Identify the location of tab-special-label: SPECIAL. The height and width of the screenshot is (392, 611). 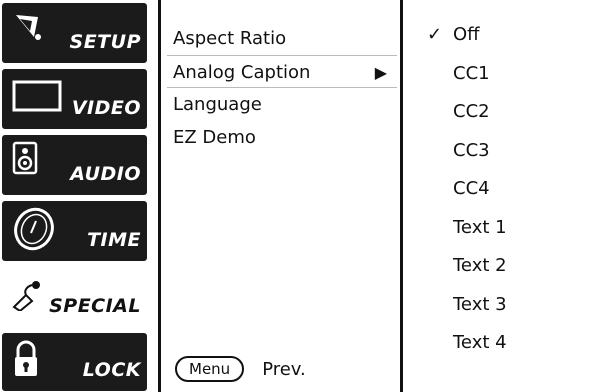
(95, 306).